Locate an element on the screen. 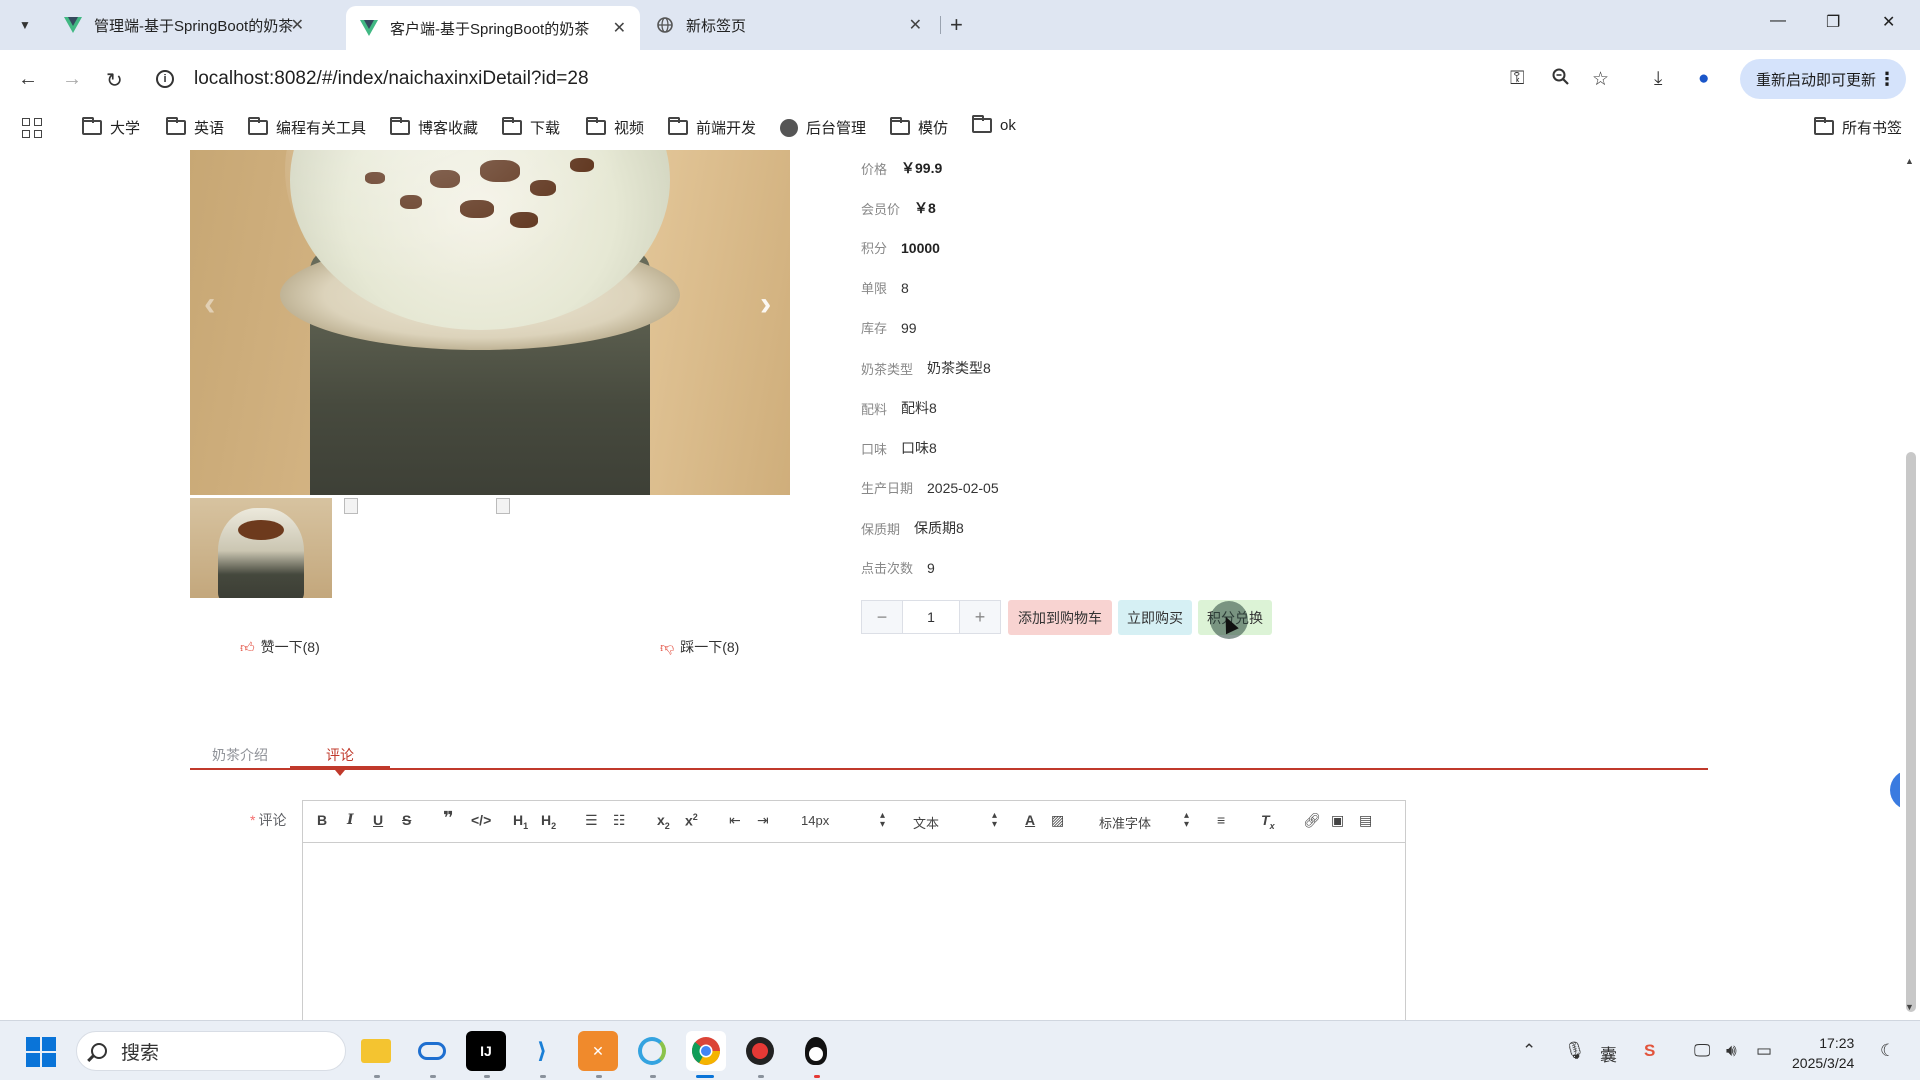  new-tab-plus-icon: + is located at coordinates (956, 25).